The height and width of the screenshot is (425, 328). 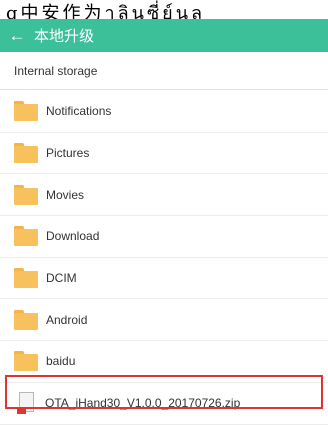 I want to click on folder-label: Pictures, so click(x=68, y=153).